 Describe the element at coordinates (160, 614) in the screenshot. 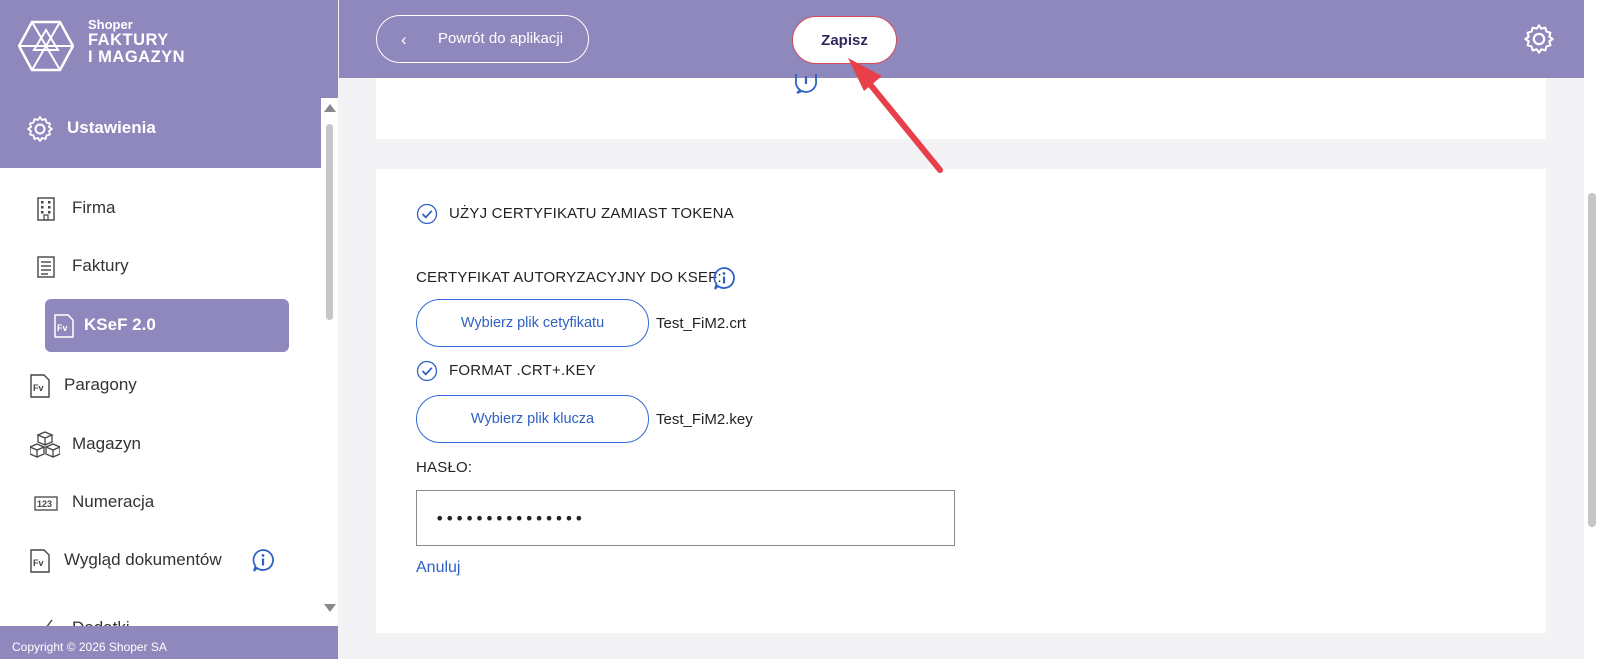

I see `sidebar-item-dodatki: Dodatki` at that location.